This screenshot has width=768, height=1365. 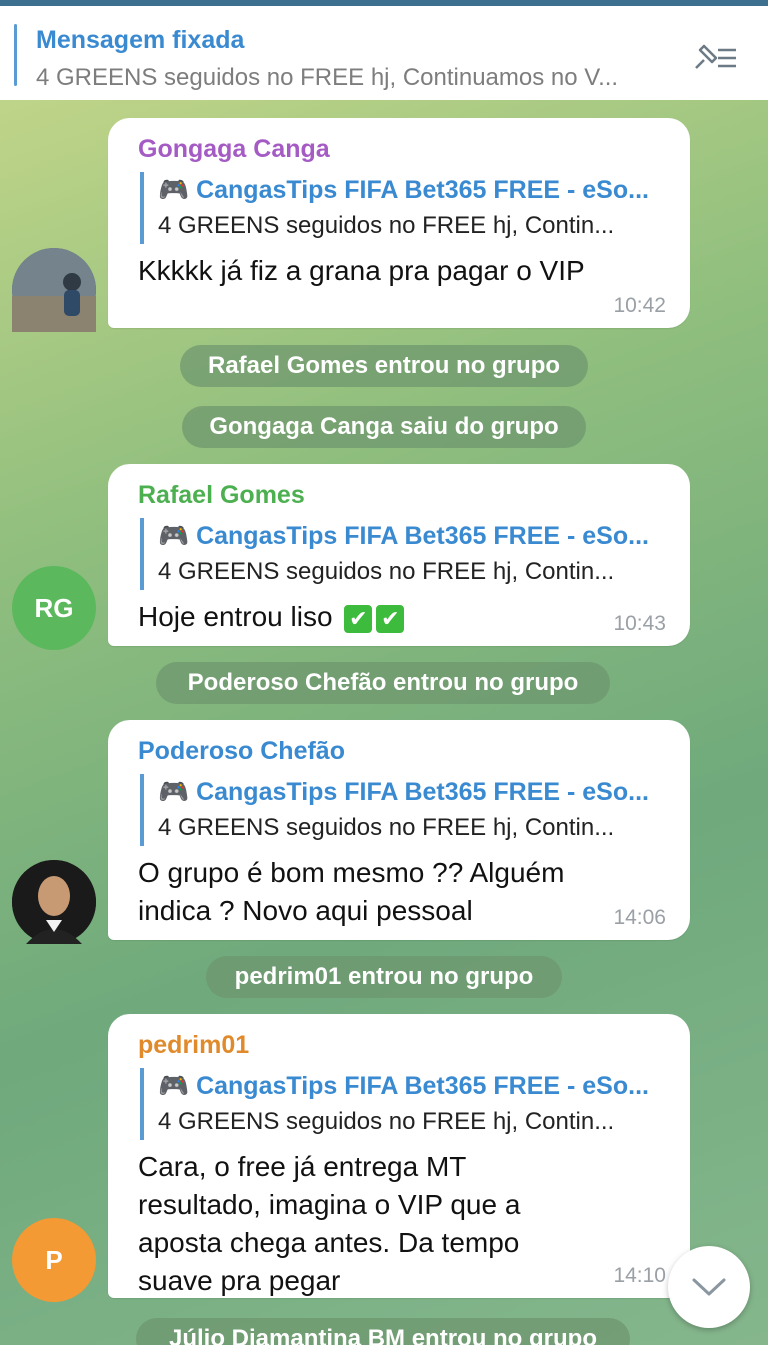 What do you see at coordinates (140, 40) in the screenshot?
I see `pinned-title: Mensagem fixada` at bounding box center [140, 40].